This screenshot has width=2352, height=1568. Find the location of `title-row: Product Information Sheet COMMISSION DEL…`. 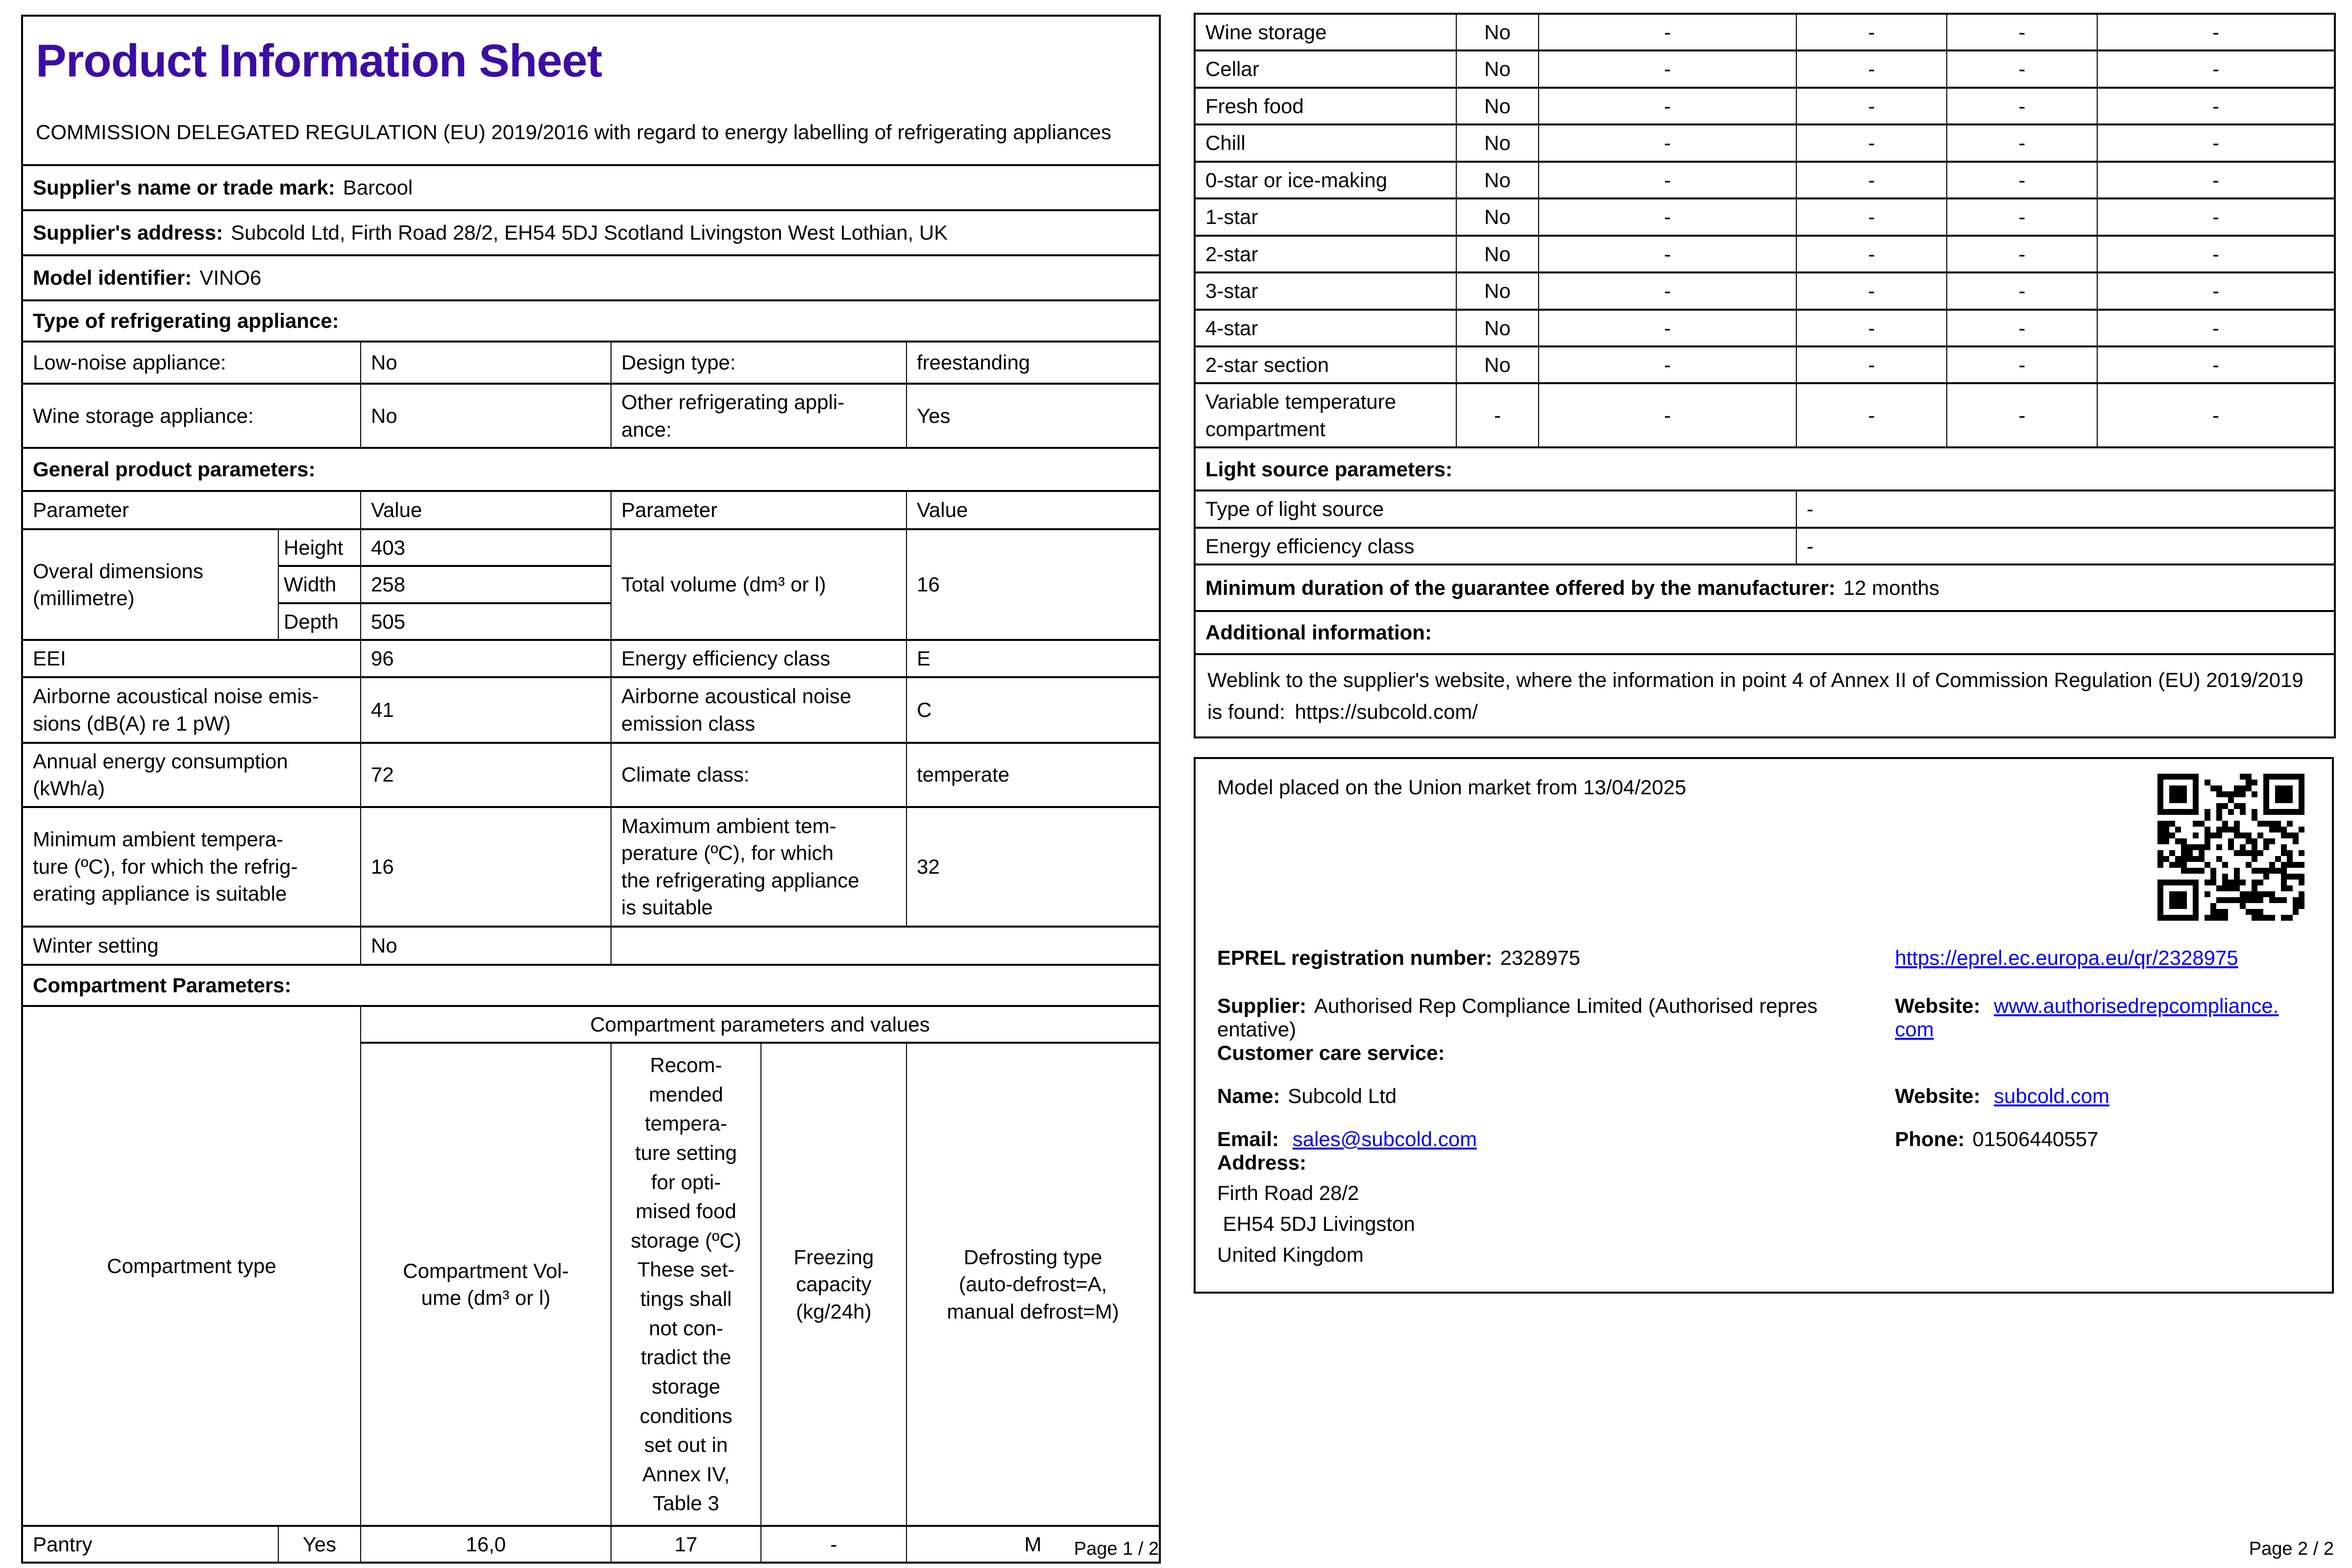

title-row: Product Information Sheet COMMISSION DEL… is located at coordinates (591, 90).